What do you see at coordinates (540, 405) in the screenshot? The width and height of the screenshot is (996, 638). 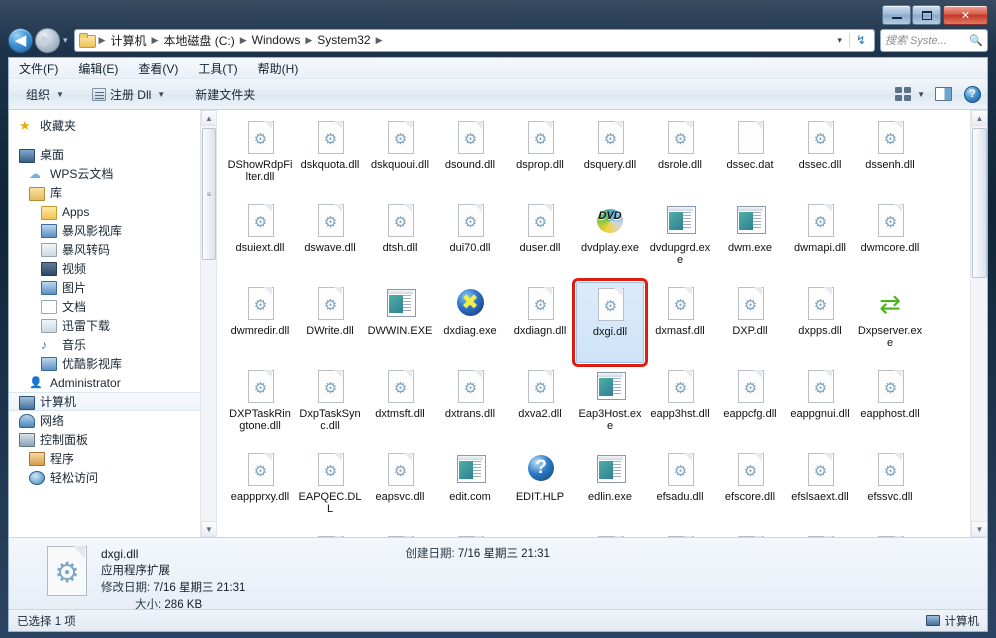 I see `file-item: ⚙ dxva2.dll` at bounding box center [540, 405].